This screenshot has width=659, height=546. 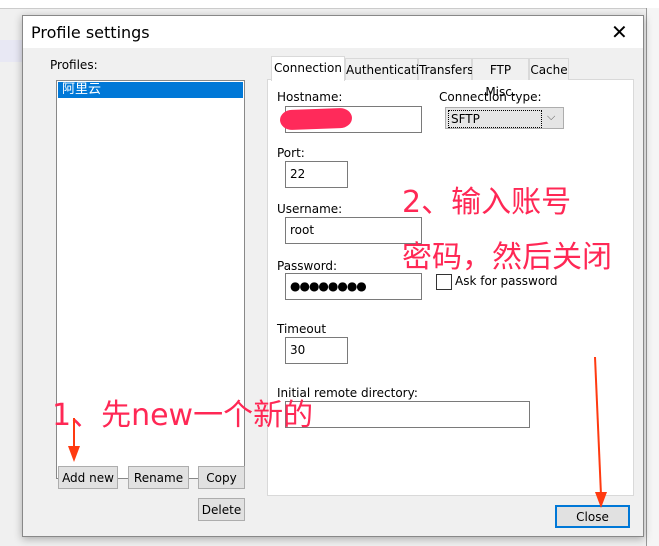 I want to click on arrow-to-close, so click(x=600, y=432).